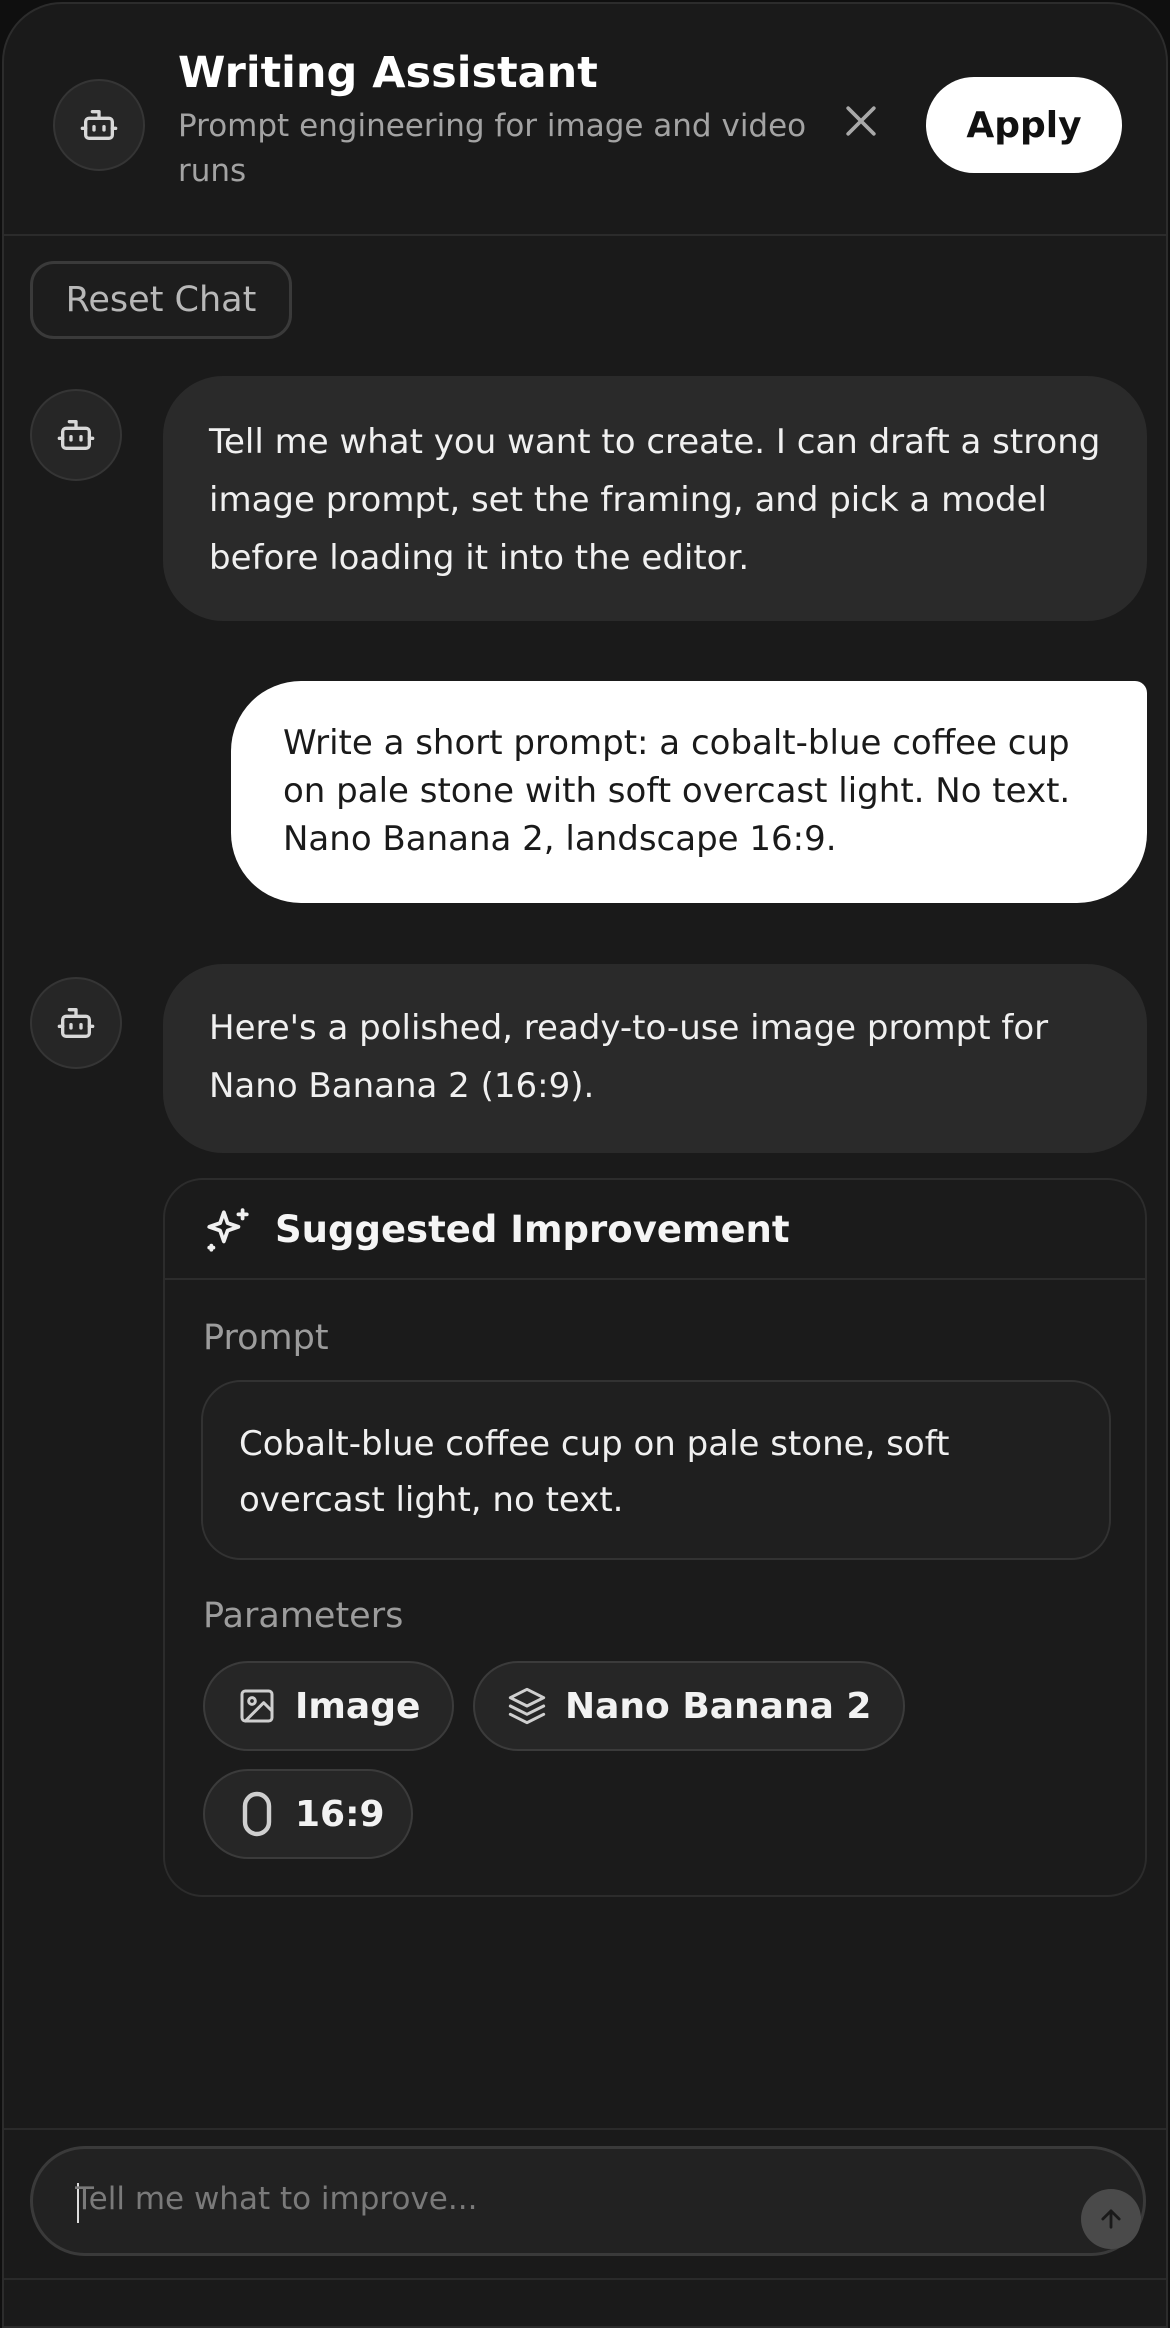  Describe the element at coordinates (257, 1814) in the screenshot. I see `aspect-ratio-icon` at that location.